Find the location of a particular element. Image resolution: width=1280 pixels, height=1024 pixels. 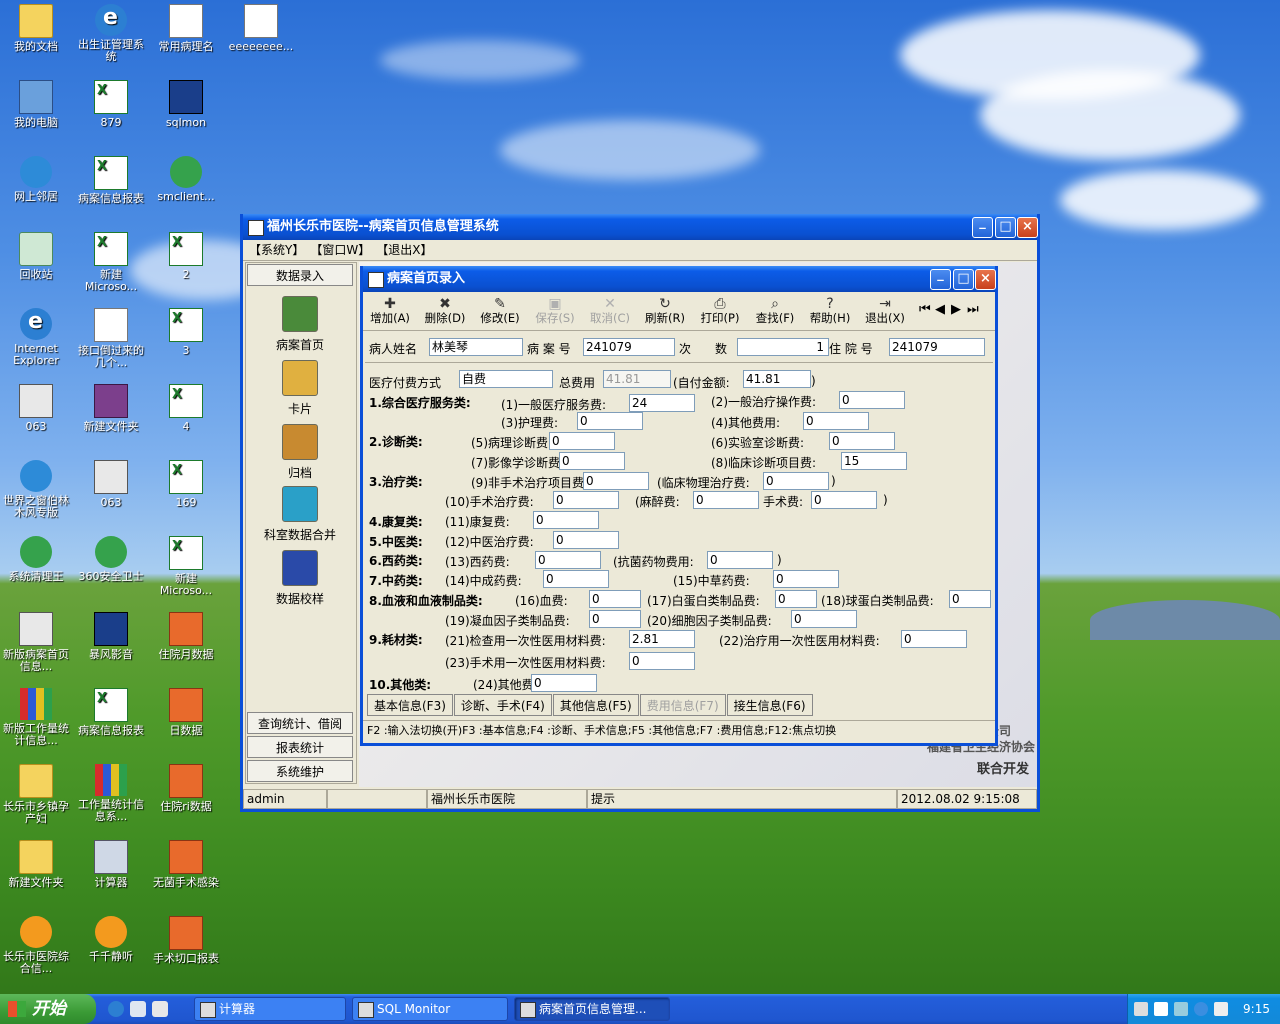

menu-exit: 【退出X】 is located at coordinates (404, 250).